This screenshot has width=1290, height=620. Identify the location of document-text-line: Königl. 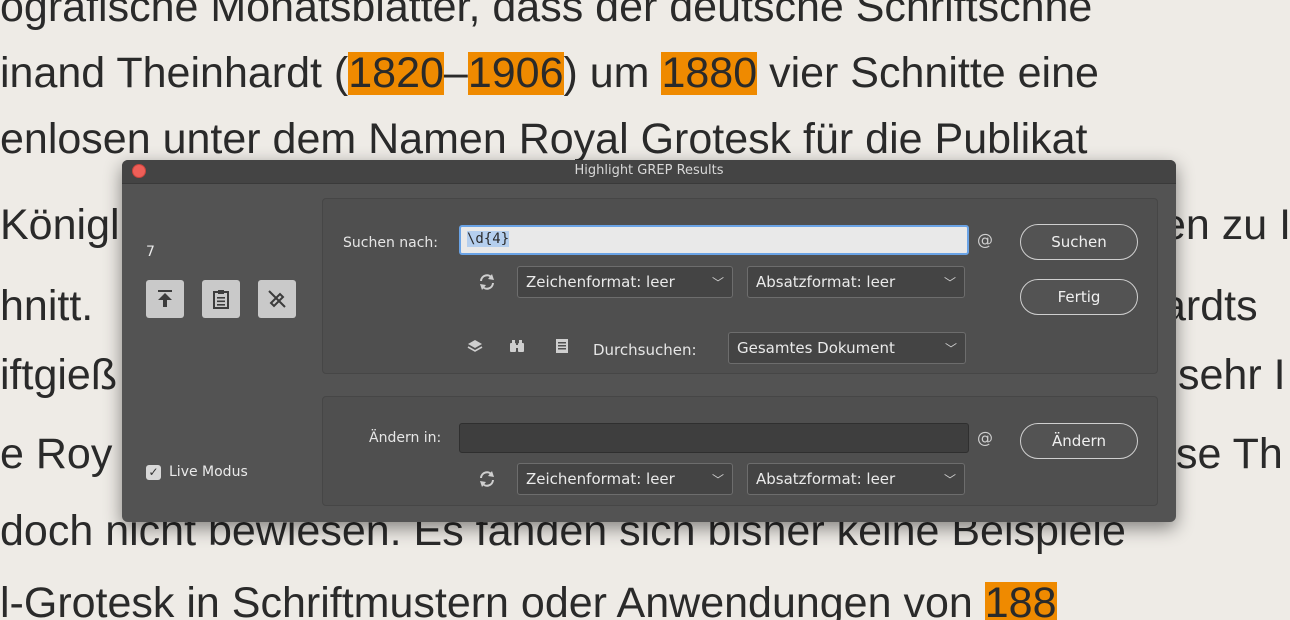
(60, 225).